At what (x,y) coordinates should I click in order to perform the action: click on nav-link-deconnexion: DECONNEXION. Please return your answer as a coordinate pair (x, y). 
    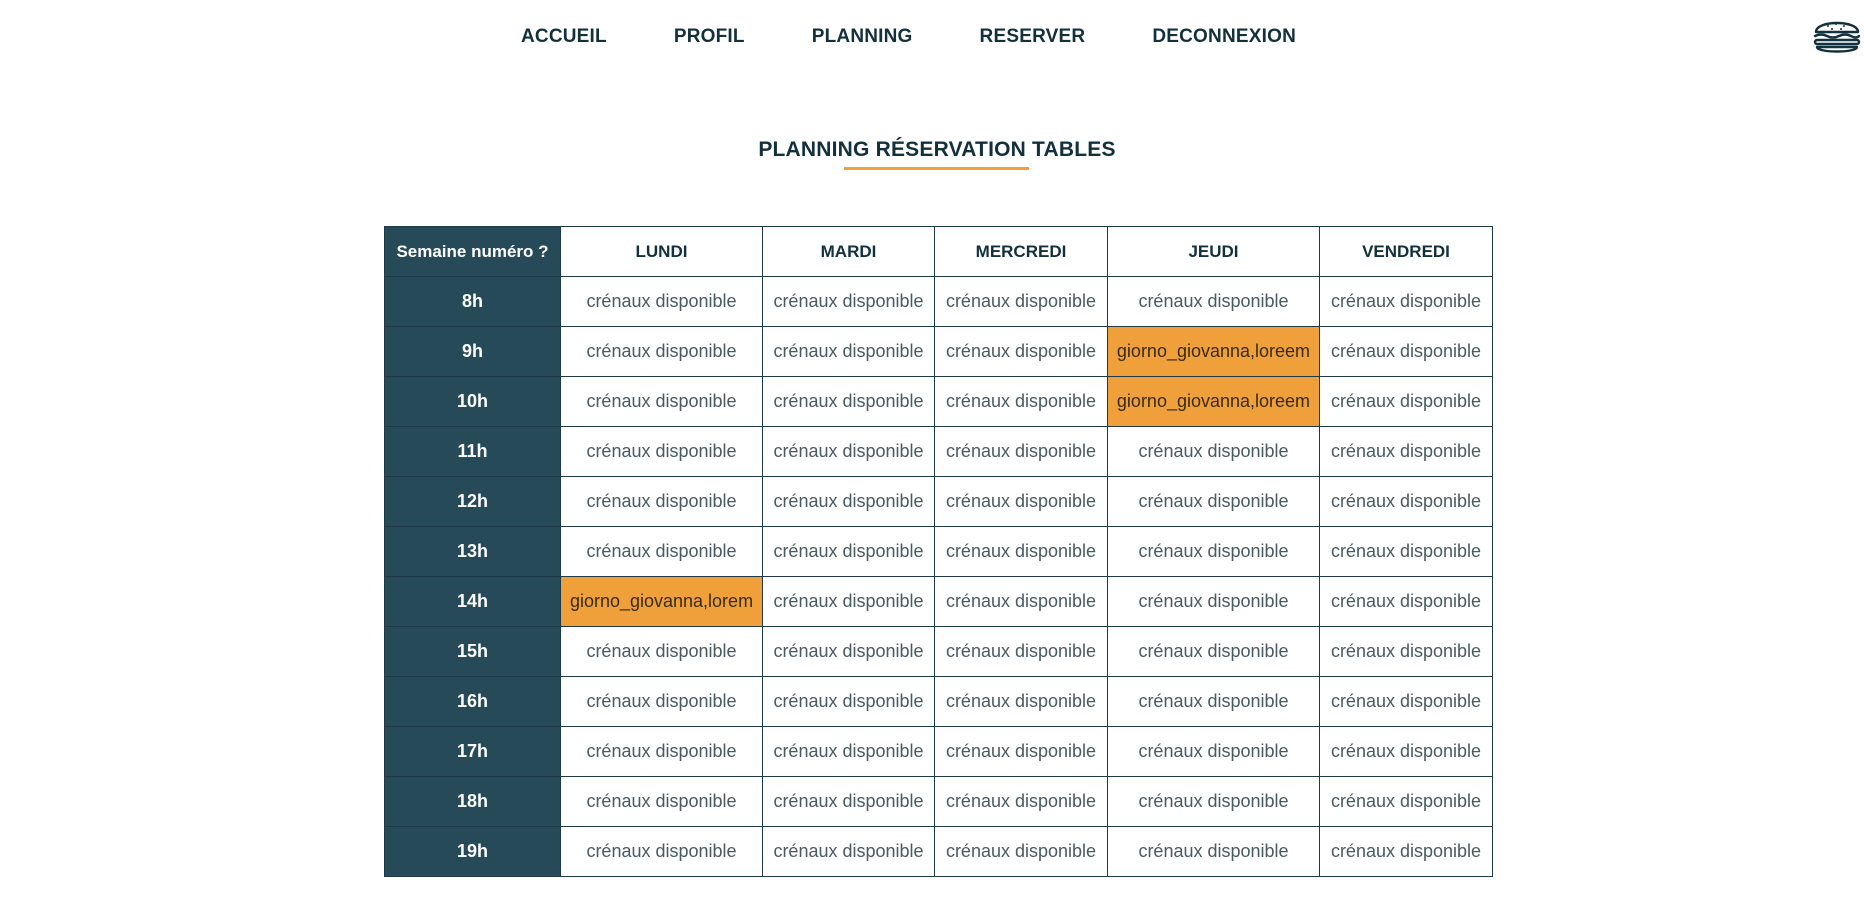
    Looking at the image, I should click on (1224, 37).